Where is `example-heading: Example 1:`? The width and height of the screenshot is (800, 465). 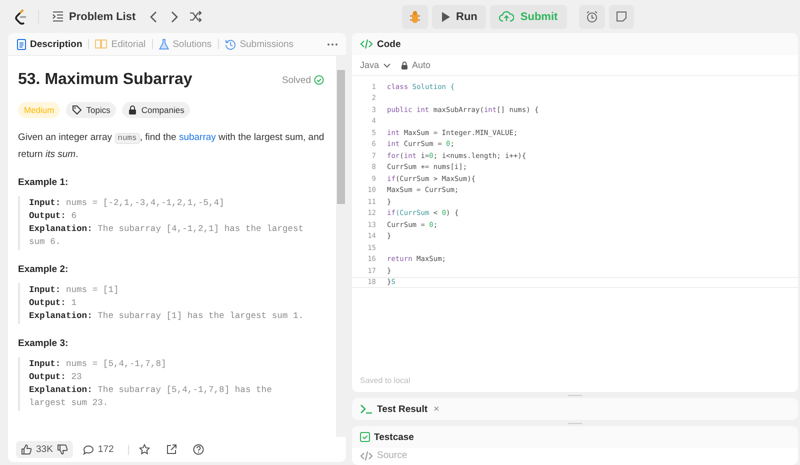 example-heading: Example 1: is located at coordinates (44, 182).